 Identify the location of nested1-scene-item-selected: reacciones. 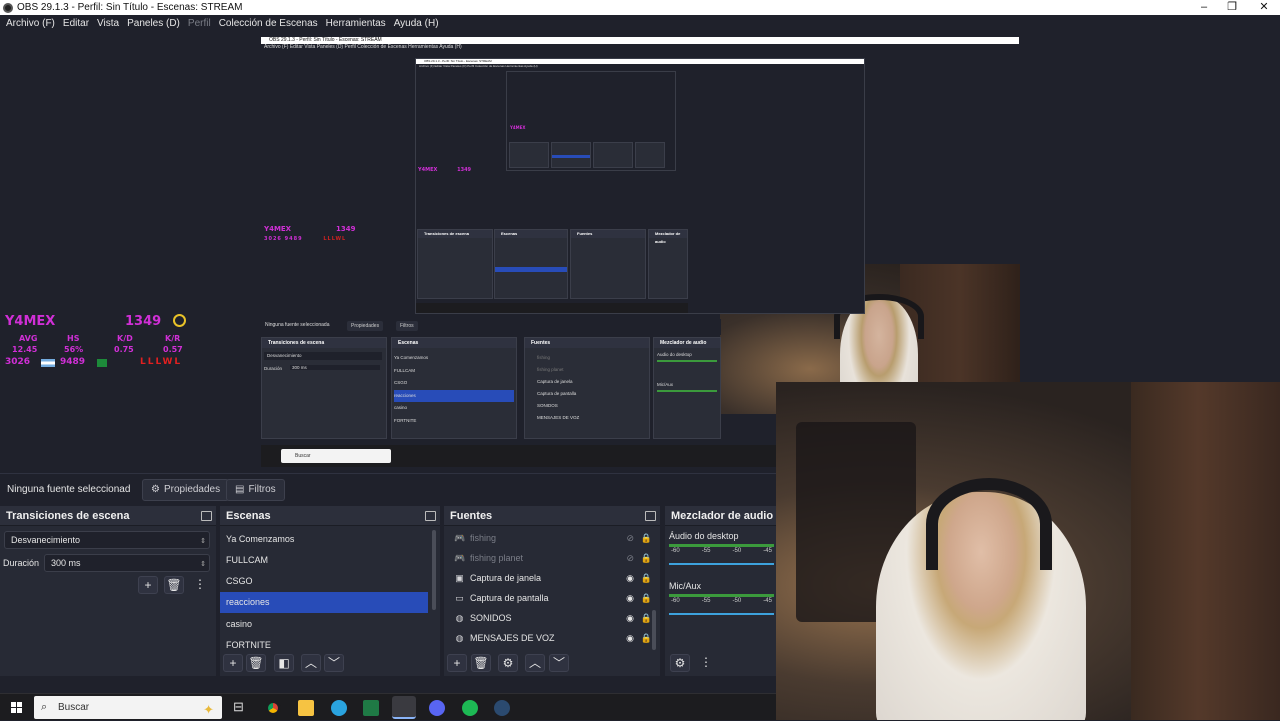
(454, 395).